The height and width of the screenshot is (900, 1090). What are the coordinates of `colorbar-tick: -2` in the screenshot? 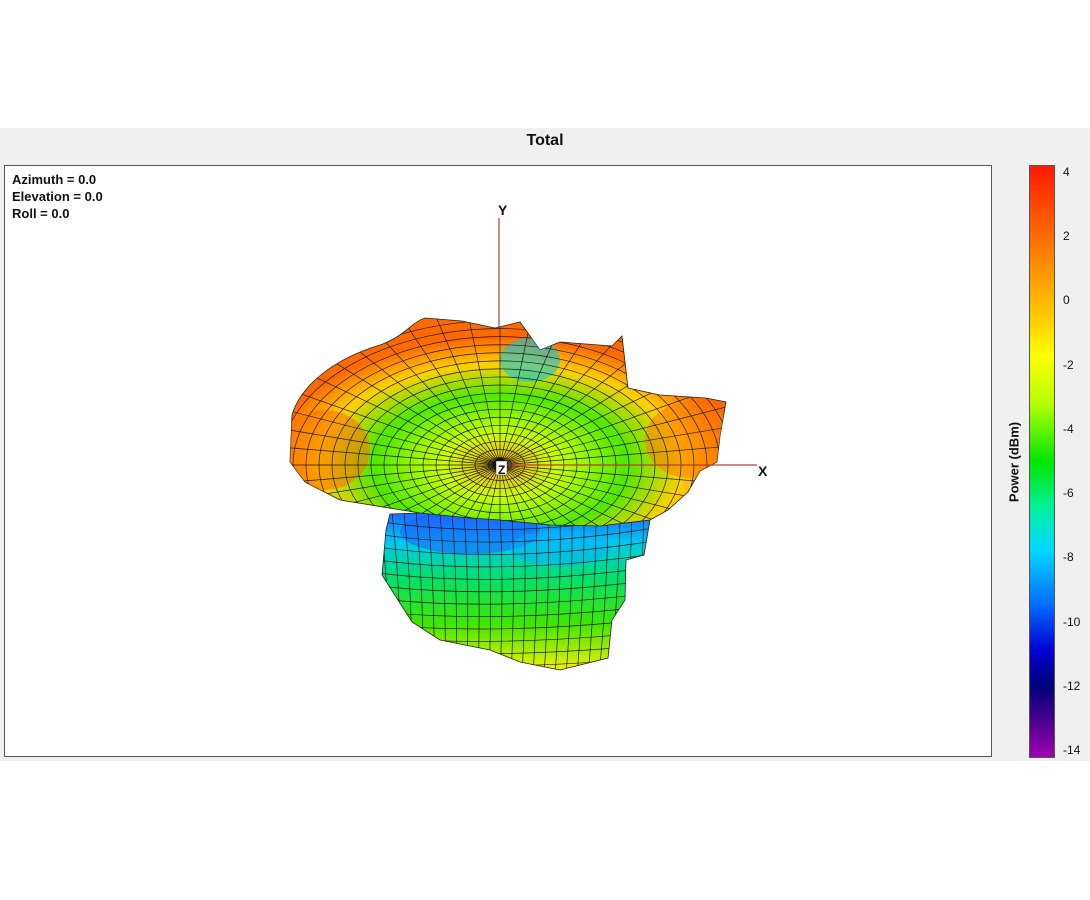 It's located at (1068, 364).